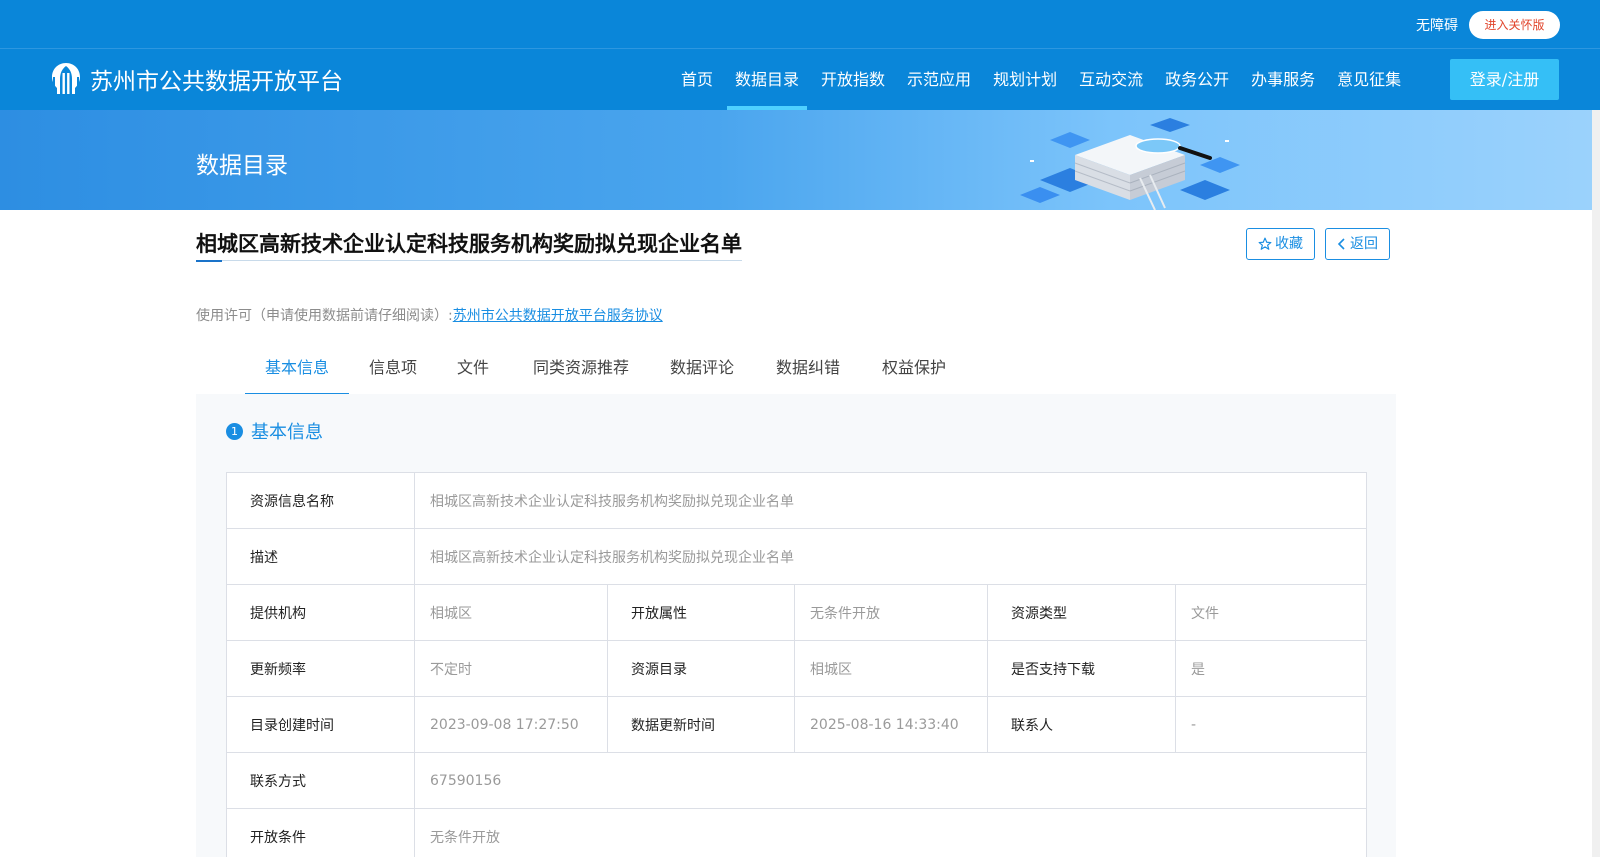 The height and width of the screenshot is (857, 1600). Describe the element at coordinates (1341, 244) in the screenshot. I see `chevron-left-icon` at that location.